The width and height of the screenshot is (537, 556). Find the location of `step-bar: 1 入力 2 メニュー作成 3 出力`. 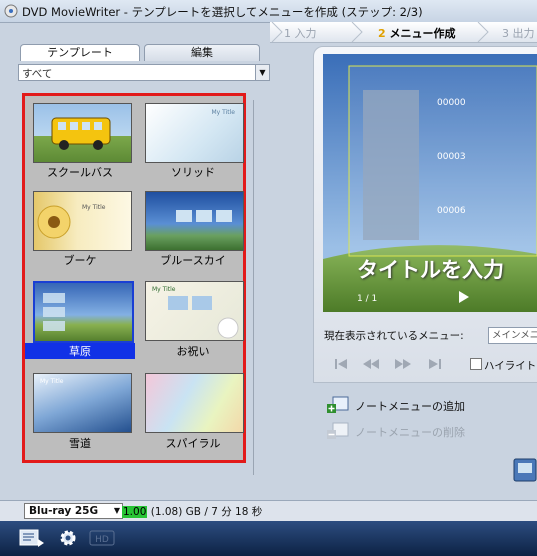

step-bar: 1 入力 2 メニュー作成 3 出力 is located at coordinates (403, 32).